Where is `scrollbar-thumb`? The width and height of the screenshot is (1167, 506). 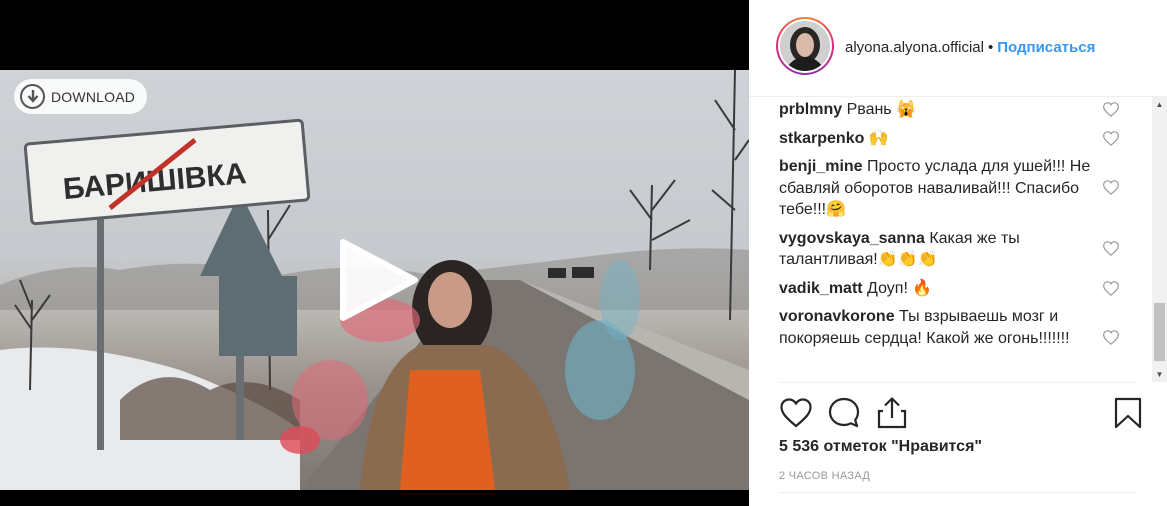 scrollbar-thumb is located at coordinates (1159, 332).